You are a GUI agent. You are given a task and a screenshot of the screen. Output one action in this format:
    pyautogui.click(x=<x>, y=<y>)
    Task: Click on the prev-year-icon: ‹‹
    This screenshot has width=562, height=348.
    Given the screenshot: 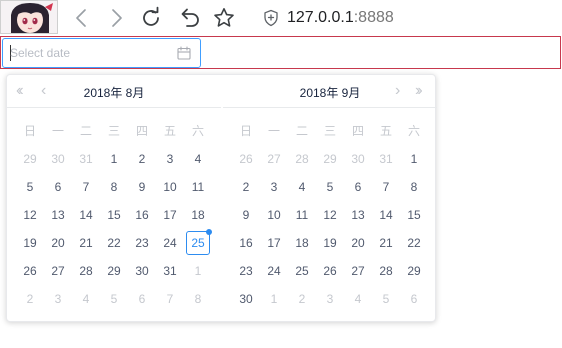 What is the action you would take?
    pyautogui.click(x=19, y=91)
    